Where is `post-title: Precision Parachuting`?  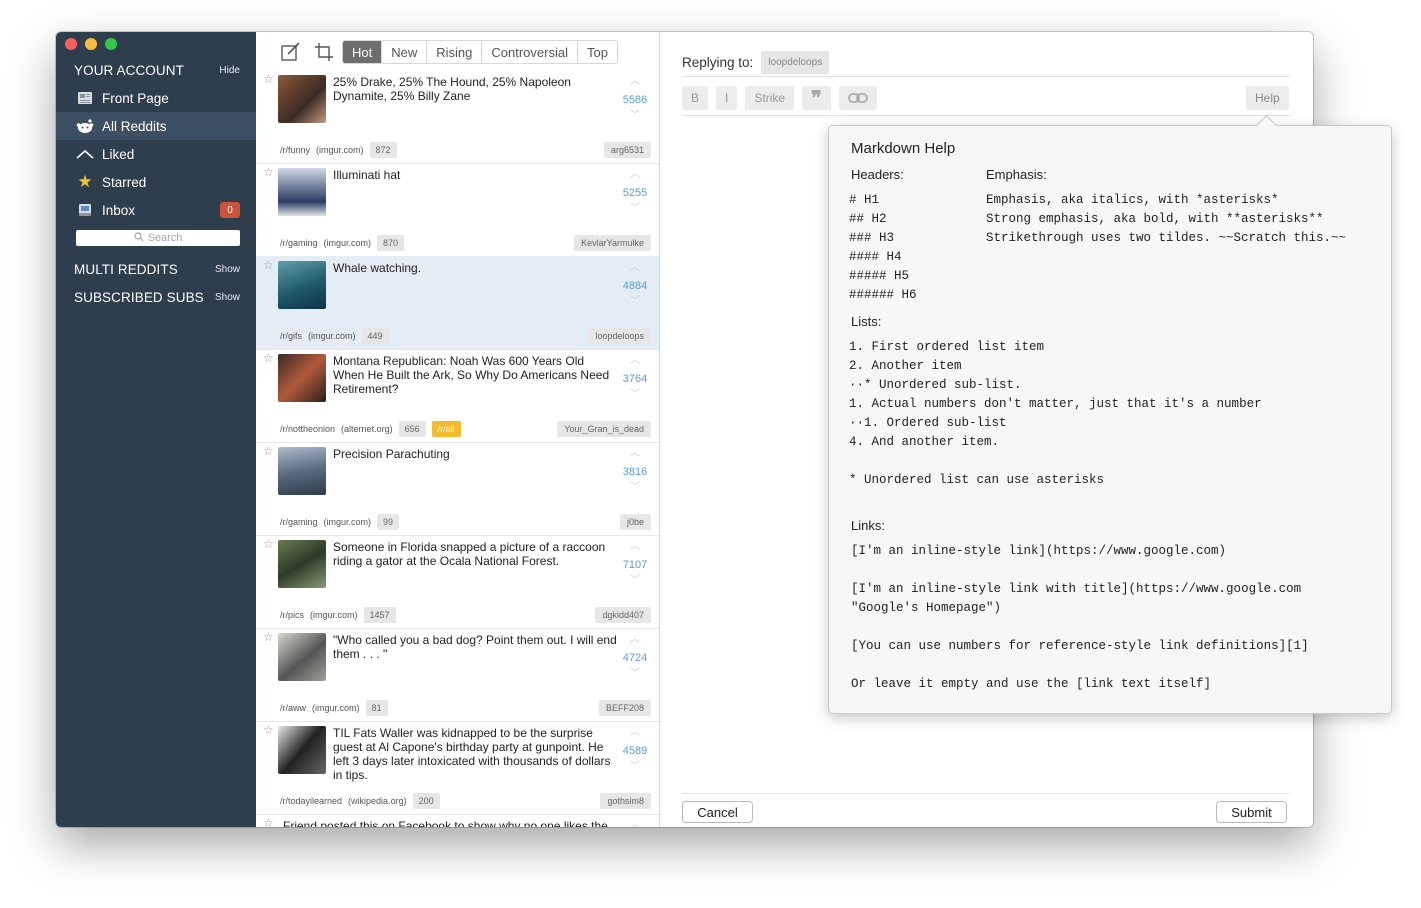 post-title: Precision Parachuting is located at coordinates (475, 454).